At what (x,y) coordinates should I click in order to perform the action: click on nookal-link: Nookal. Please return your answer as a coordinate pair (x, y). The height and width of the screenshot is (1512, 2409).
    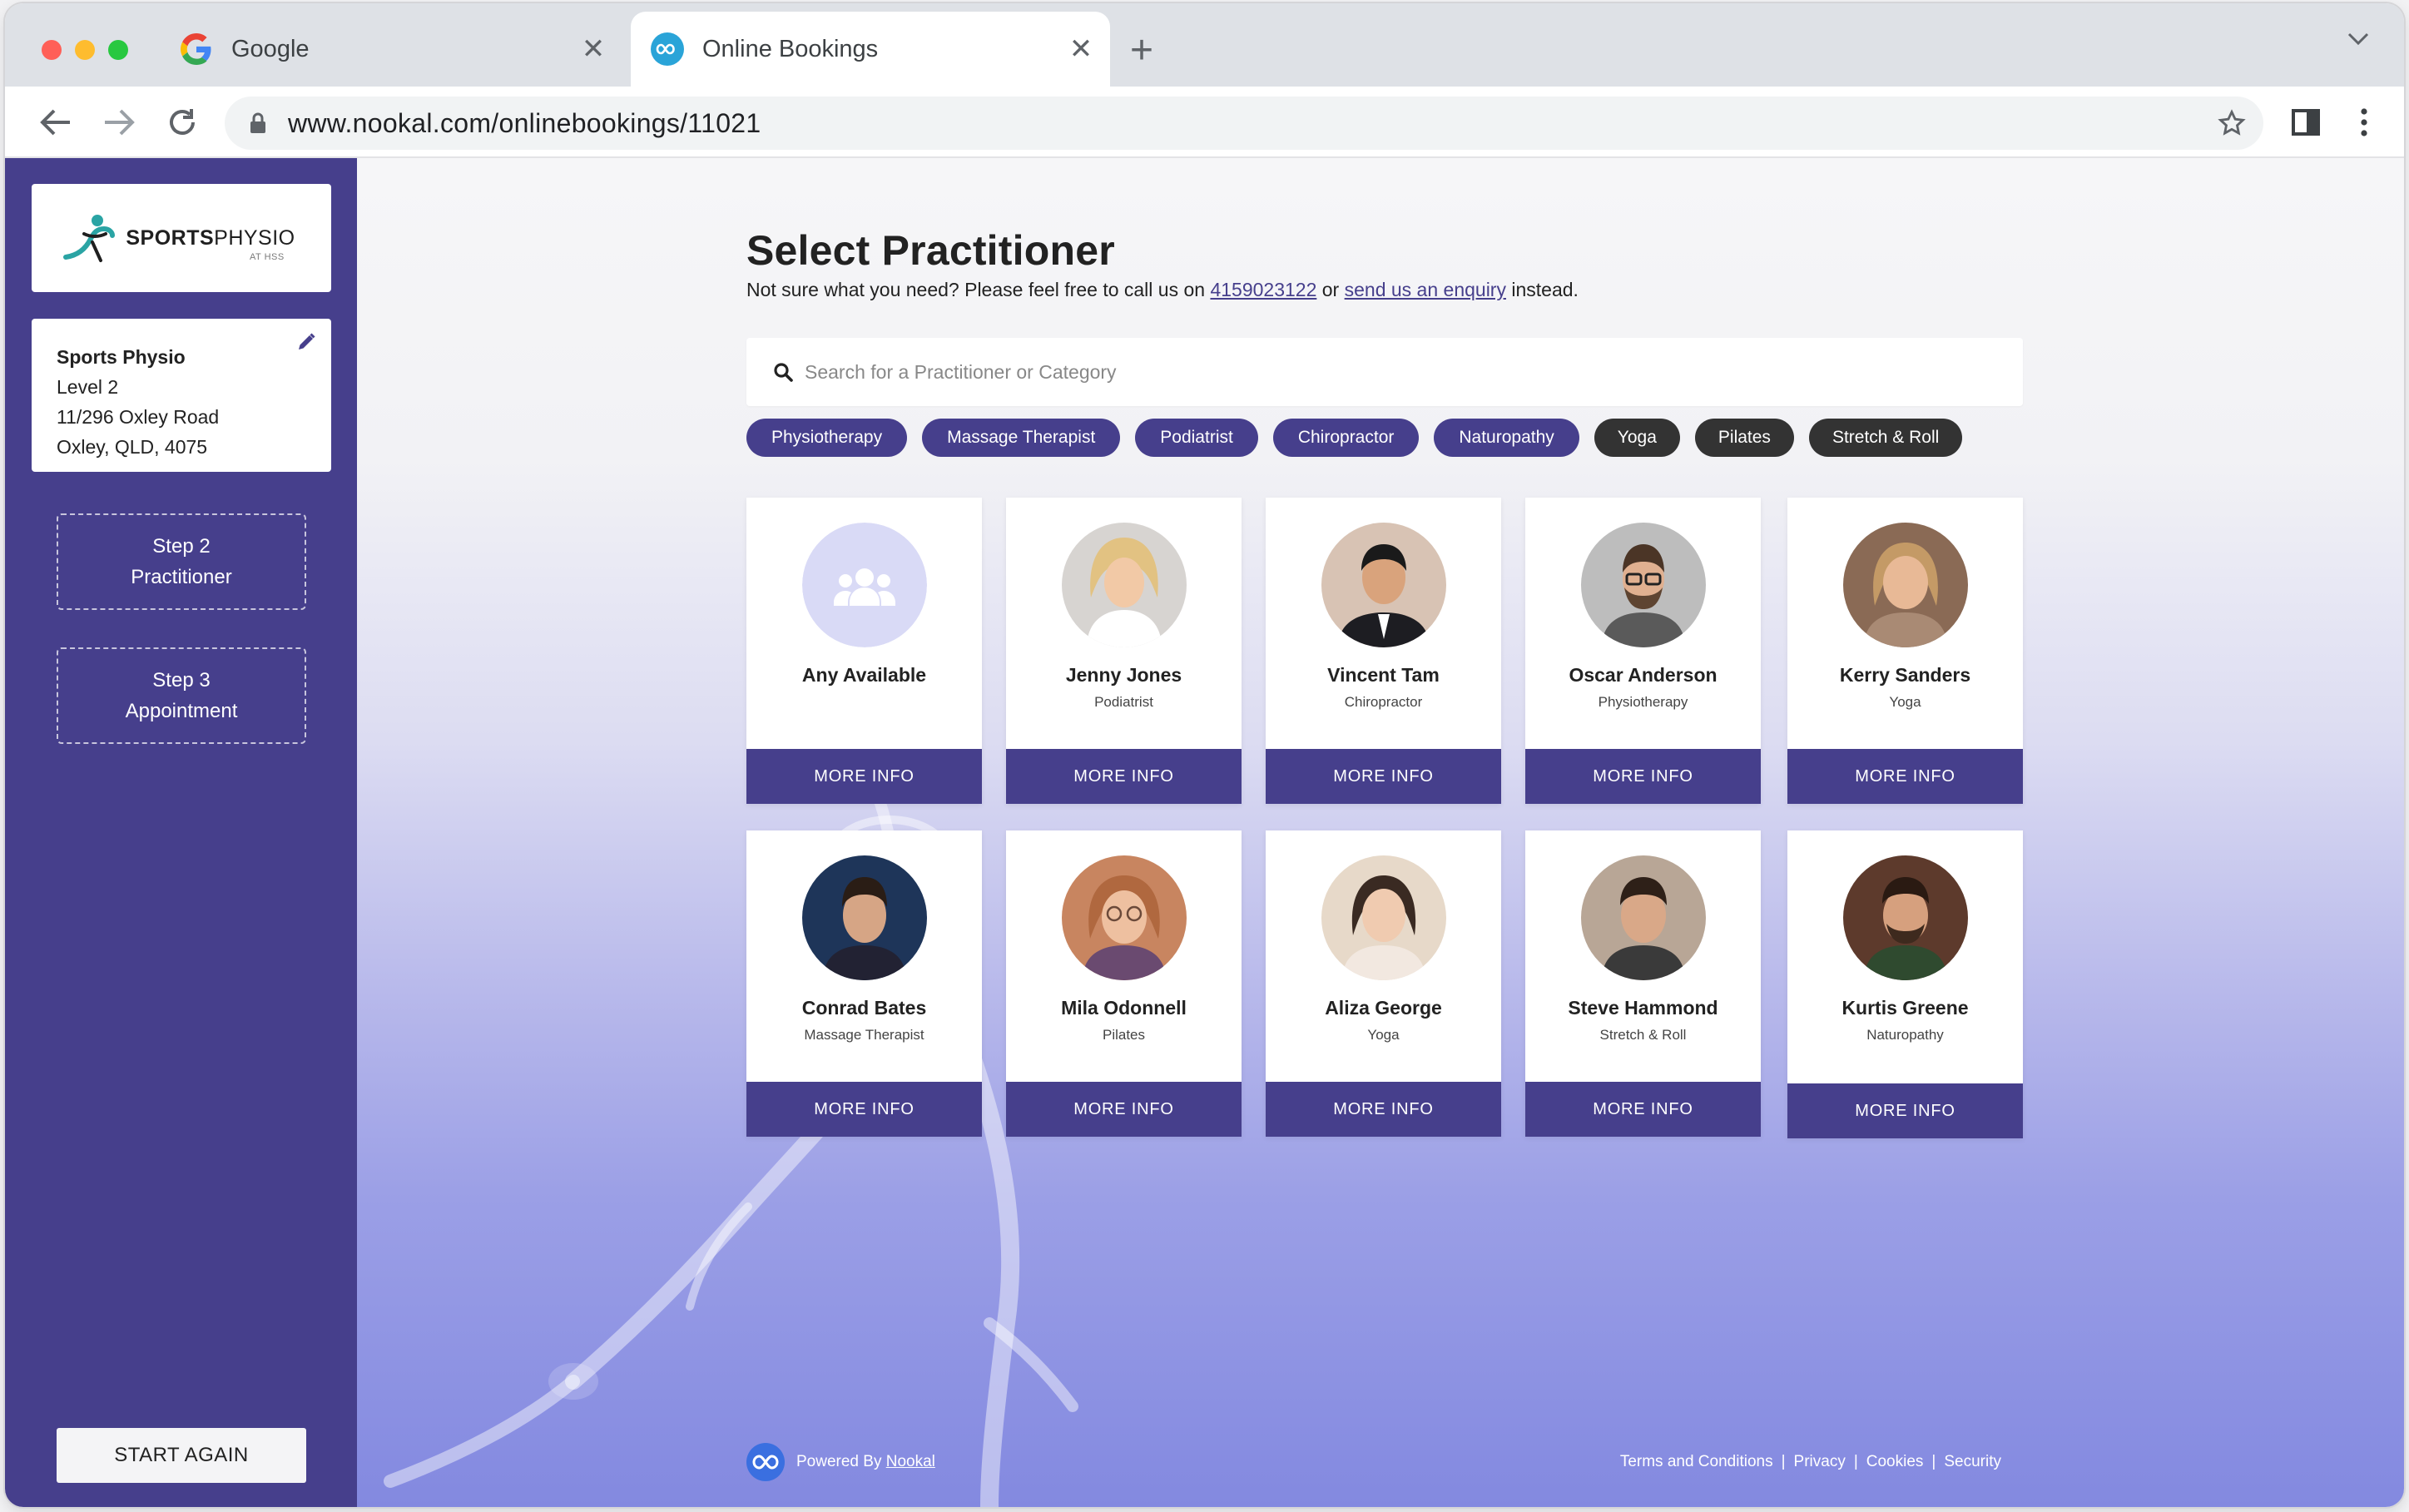
    Looking at the image, I should click on (910, 1461).